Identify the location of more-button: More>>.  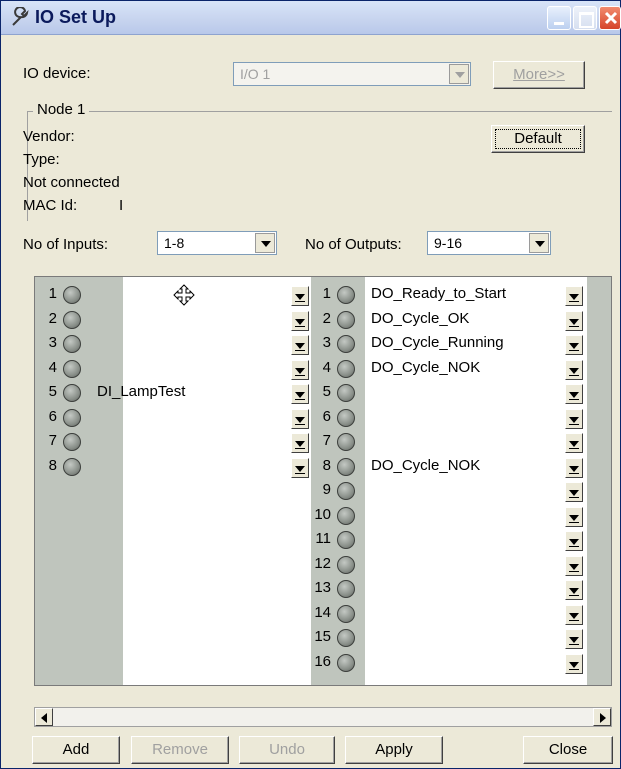
(539, 75).